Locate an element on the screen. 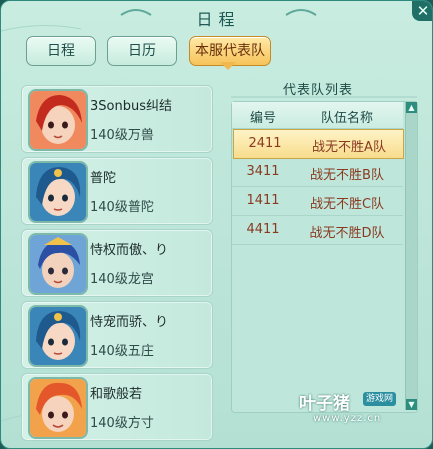  title-bar: 日程 is located at coordinates (218, 20).